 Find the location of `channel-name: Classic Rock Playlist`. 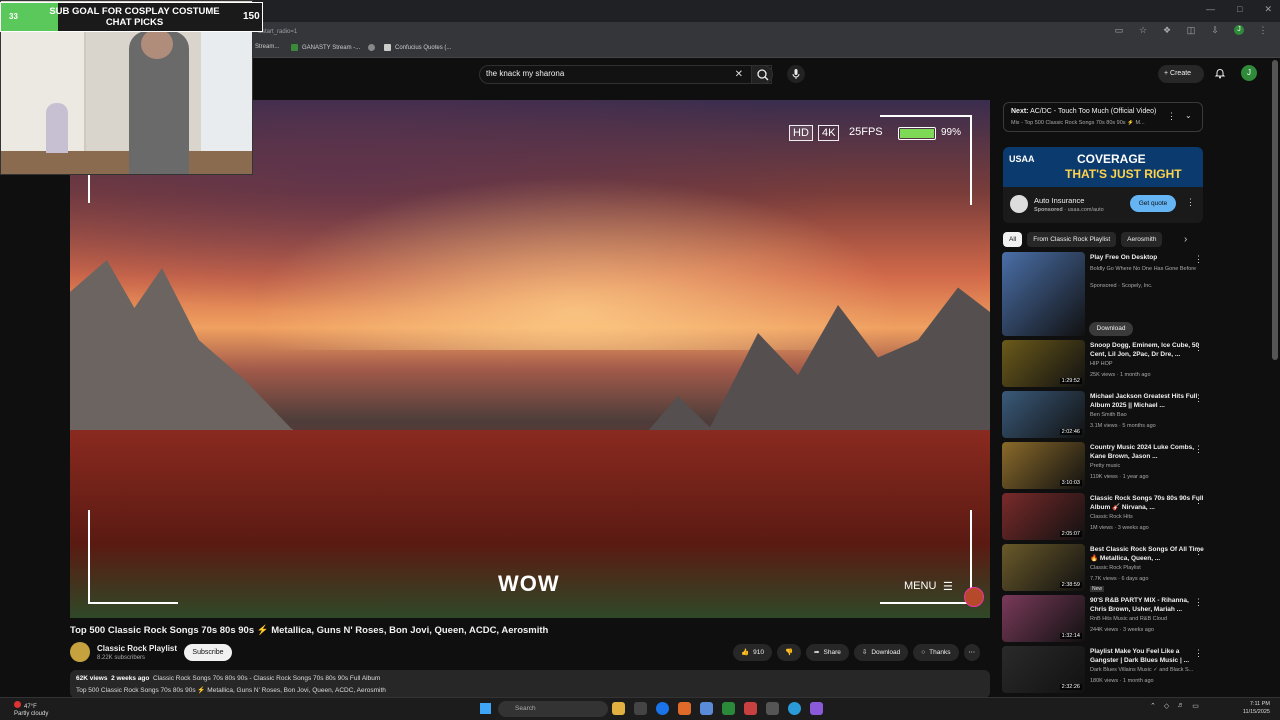

channel-name: Classic Rock Playlist is located at coordinates (137, 648).